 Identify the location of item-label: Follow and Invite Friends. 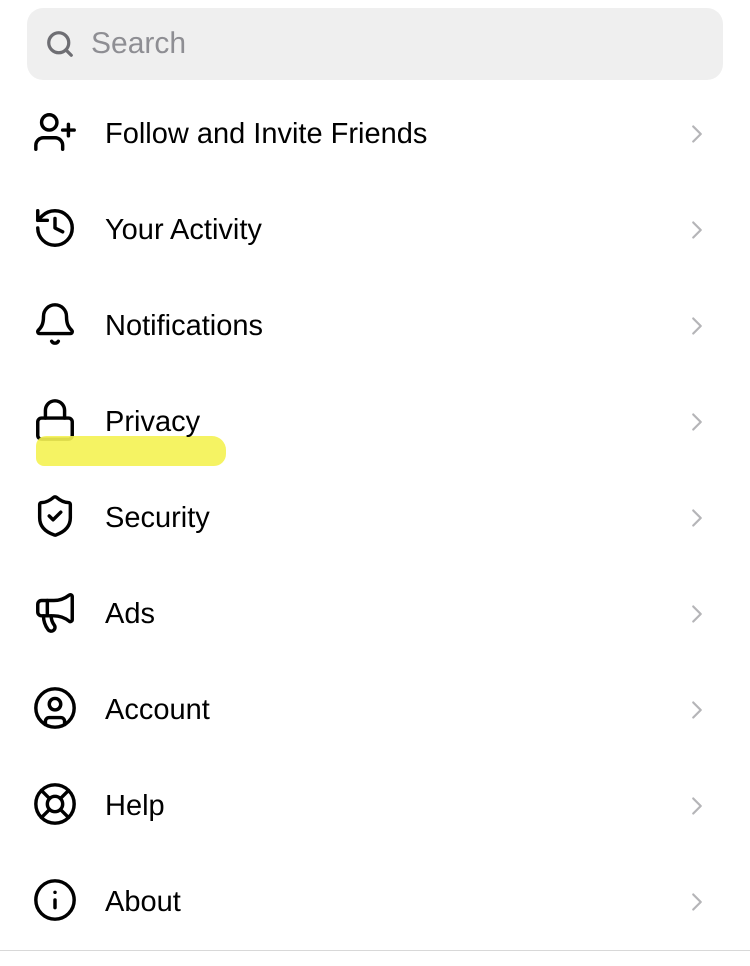
(266, 134).